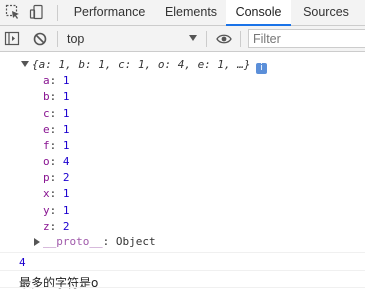  Describe the element at coordinates (306, 38) in the screenshot. I see `filter-input` at that location.